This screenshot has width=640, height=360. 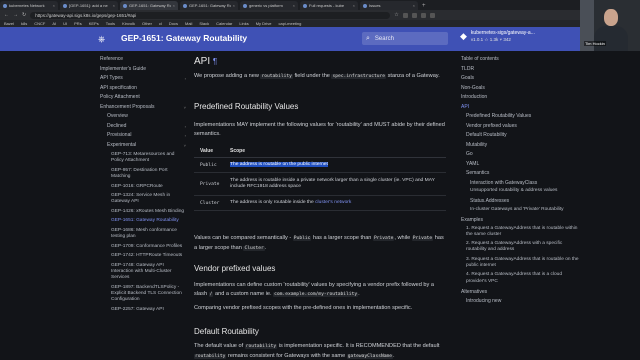 What do you see at coordinates (520, 89) in the screenshot?
I see `toc-item: Non-Goals` at bounding box center [520, 89].